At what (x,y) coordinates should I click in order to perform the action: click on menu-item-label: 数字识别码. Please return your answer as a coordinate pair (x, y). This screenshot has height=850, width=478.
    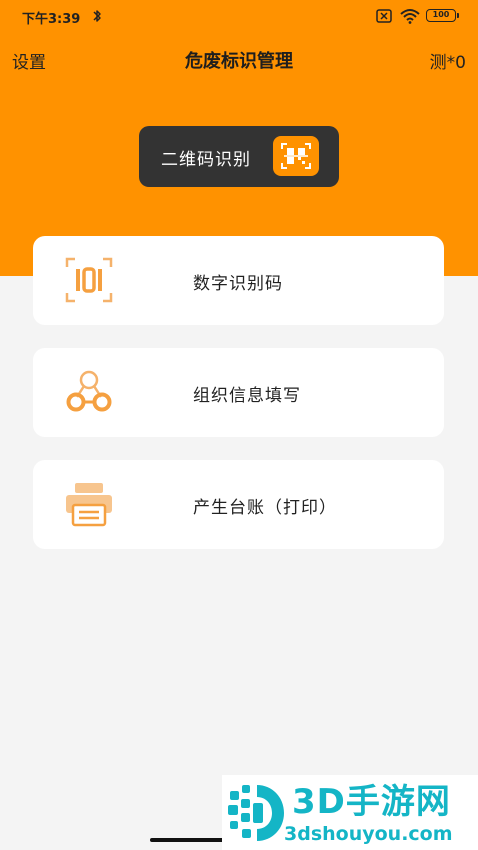
    Looking at the image, I should click on (238, 284).